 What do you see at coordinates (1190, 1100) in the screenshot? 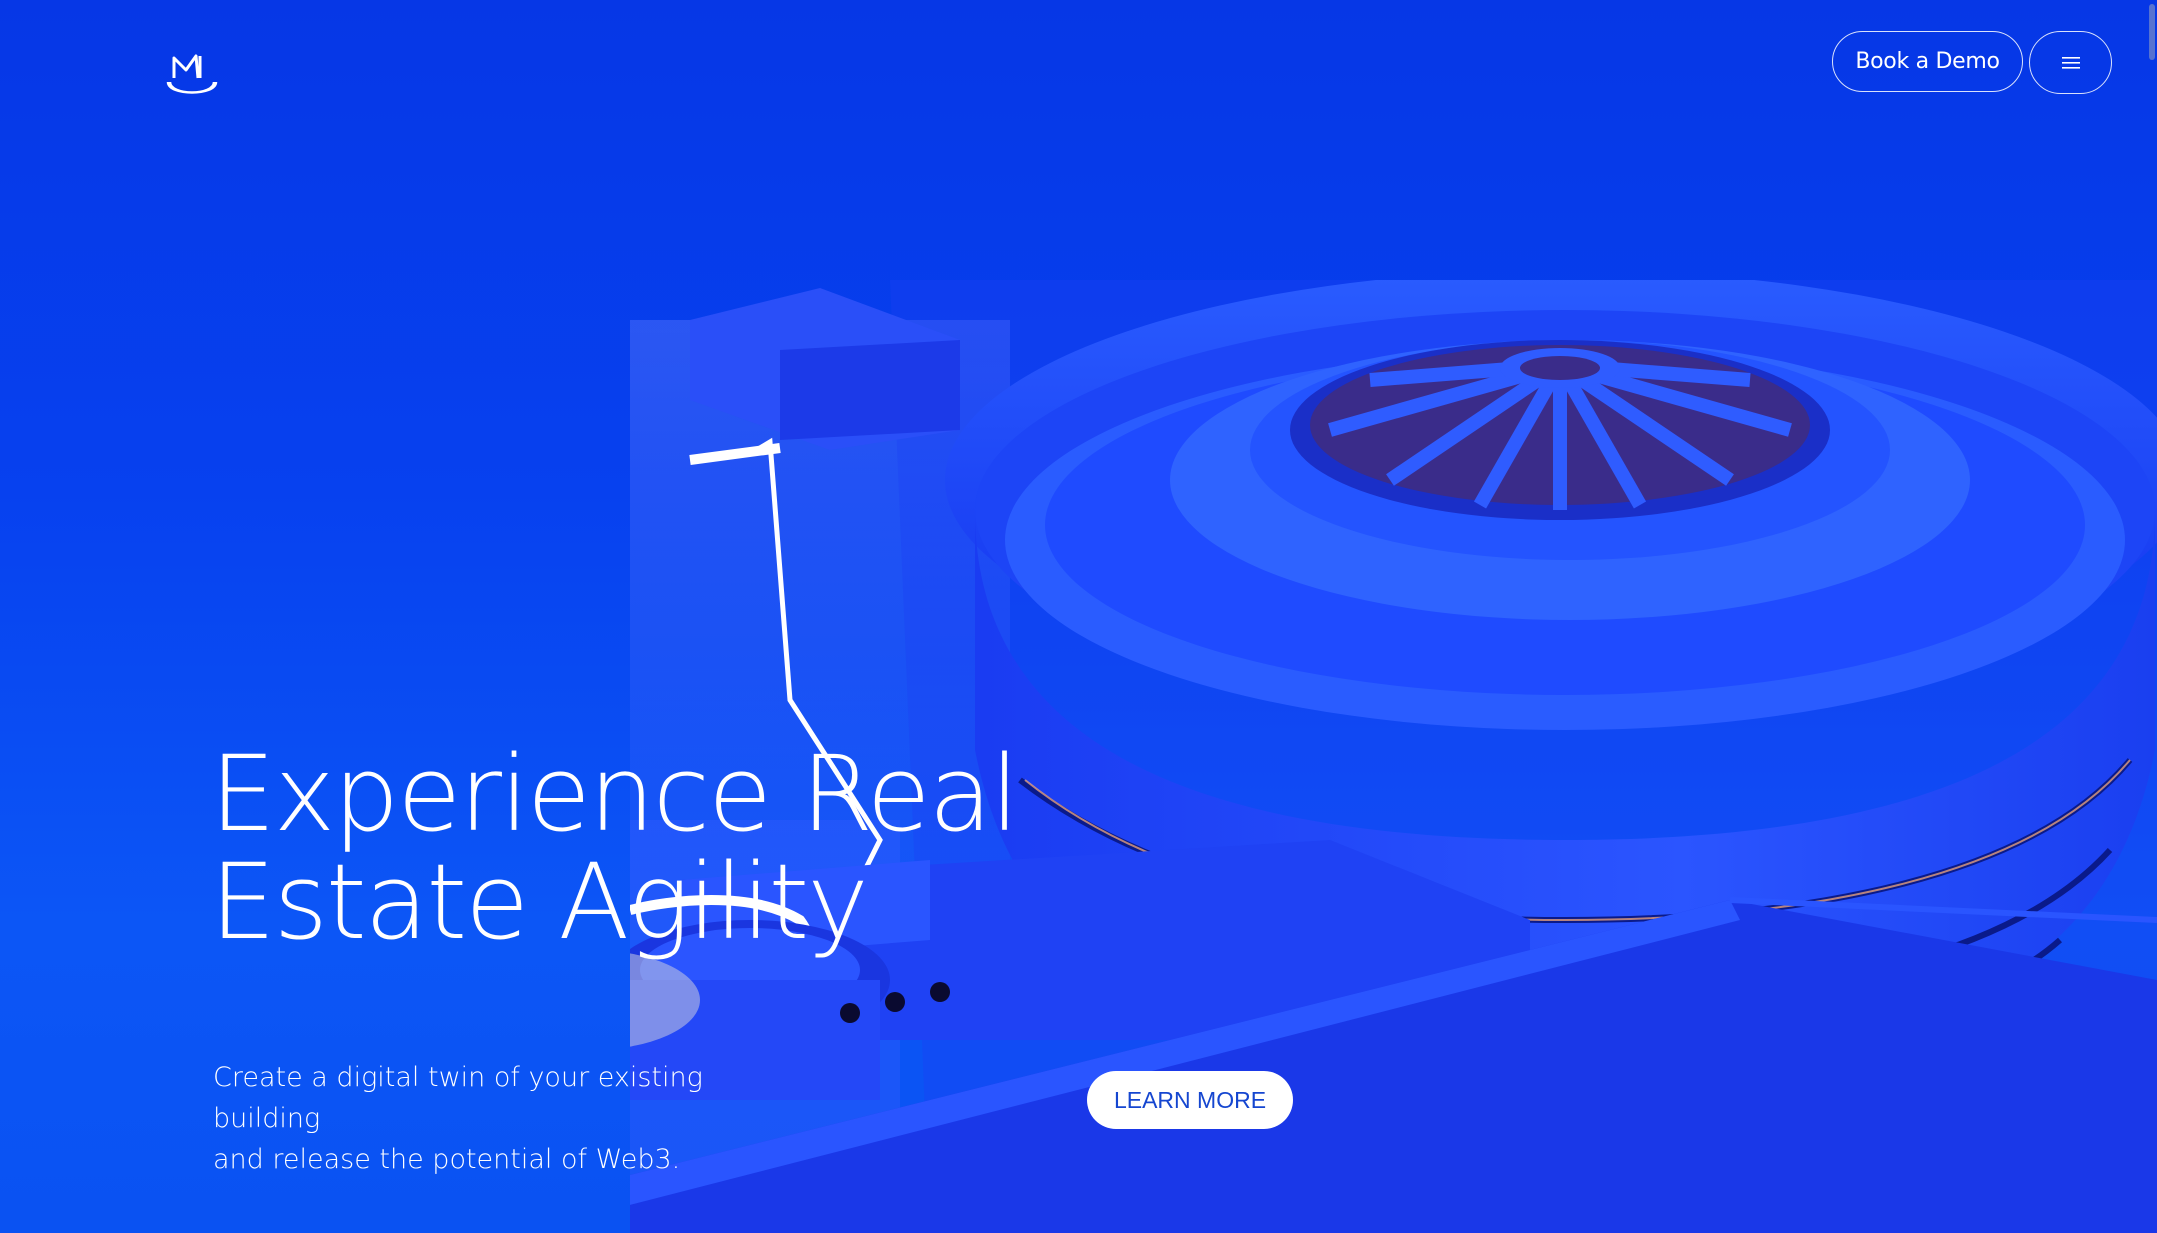
I see `learn-more-button: LEARN MORE` at bounding box center [1190, 1100].